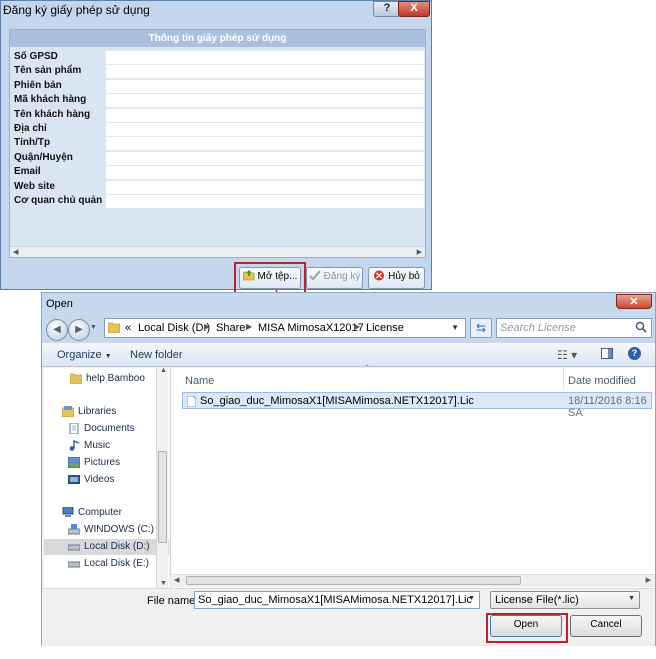 This screenshot has height=659, width=656. Describe the element at coordinates (117, 563) in the screenshot. I see `sidebar-item-label: Local Disk (E:)` at that location.